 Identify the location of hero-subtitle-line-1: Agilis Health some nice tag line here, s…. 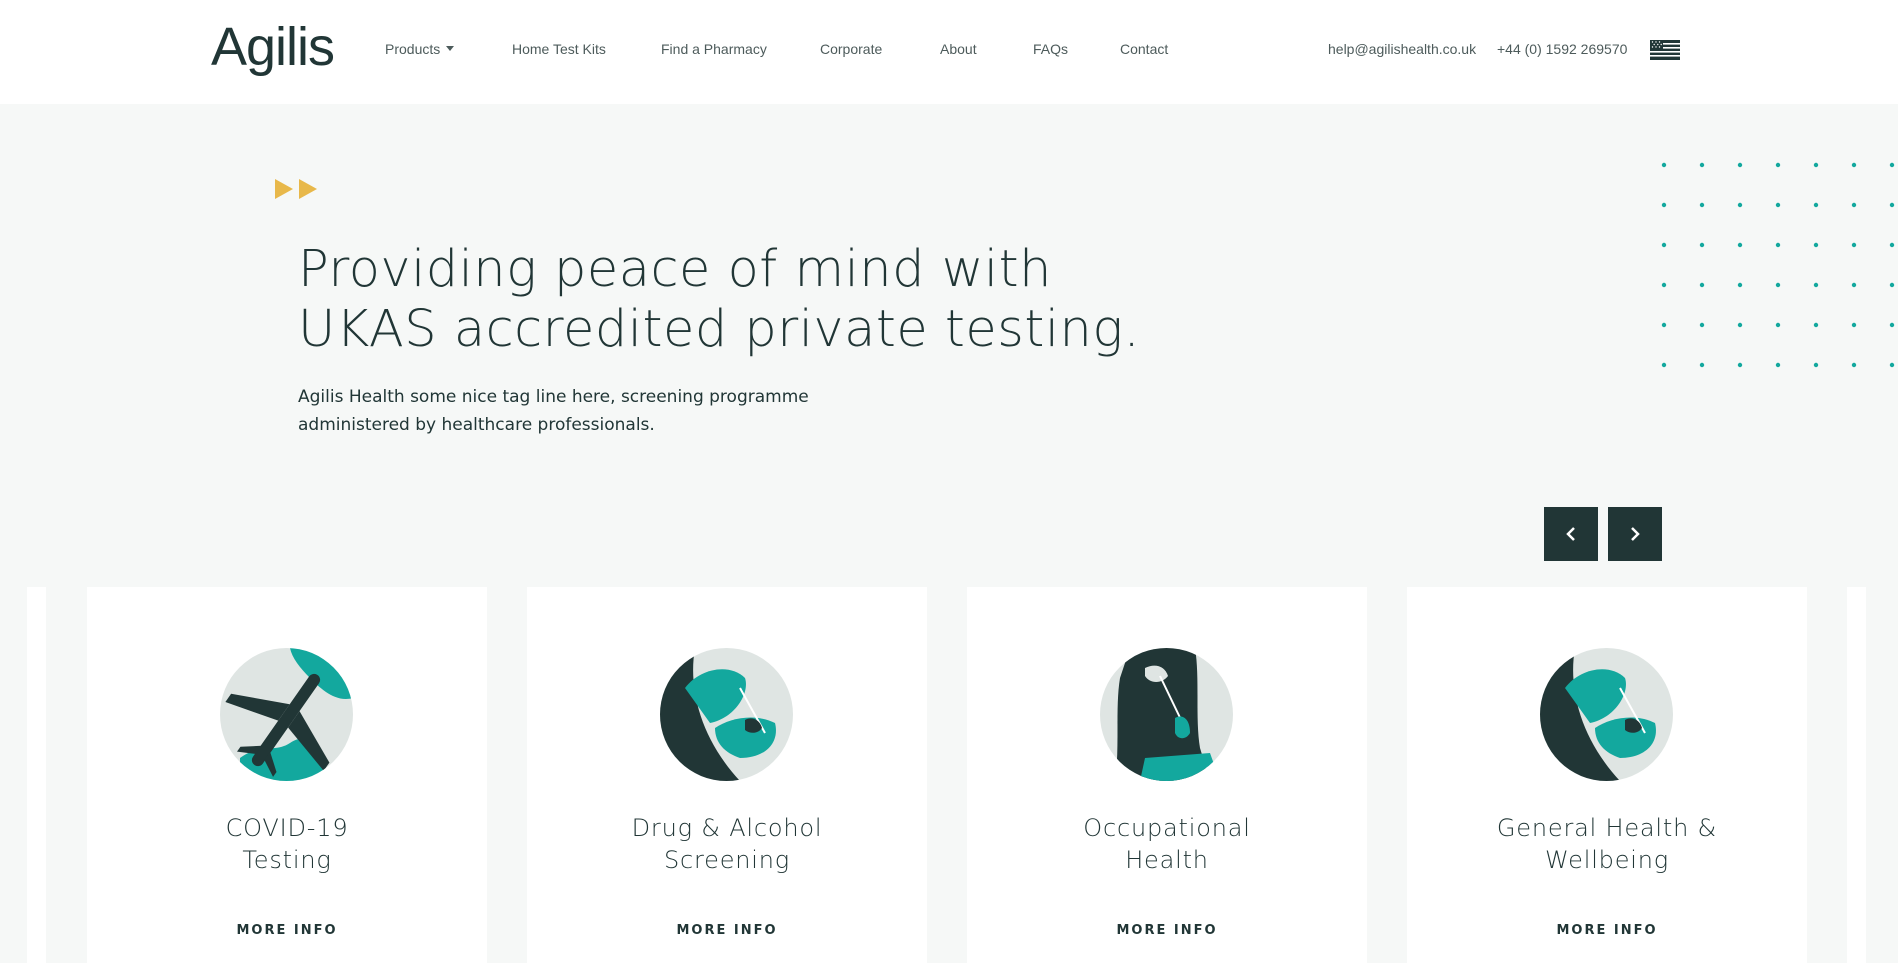
(553, 397).